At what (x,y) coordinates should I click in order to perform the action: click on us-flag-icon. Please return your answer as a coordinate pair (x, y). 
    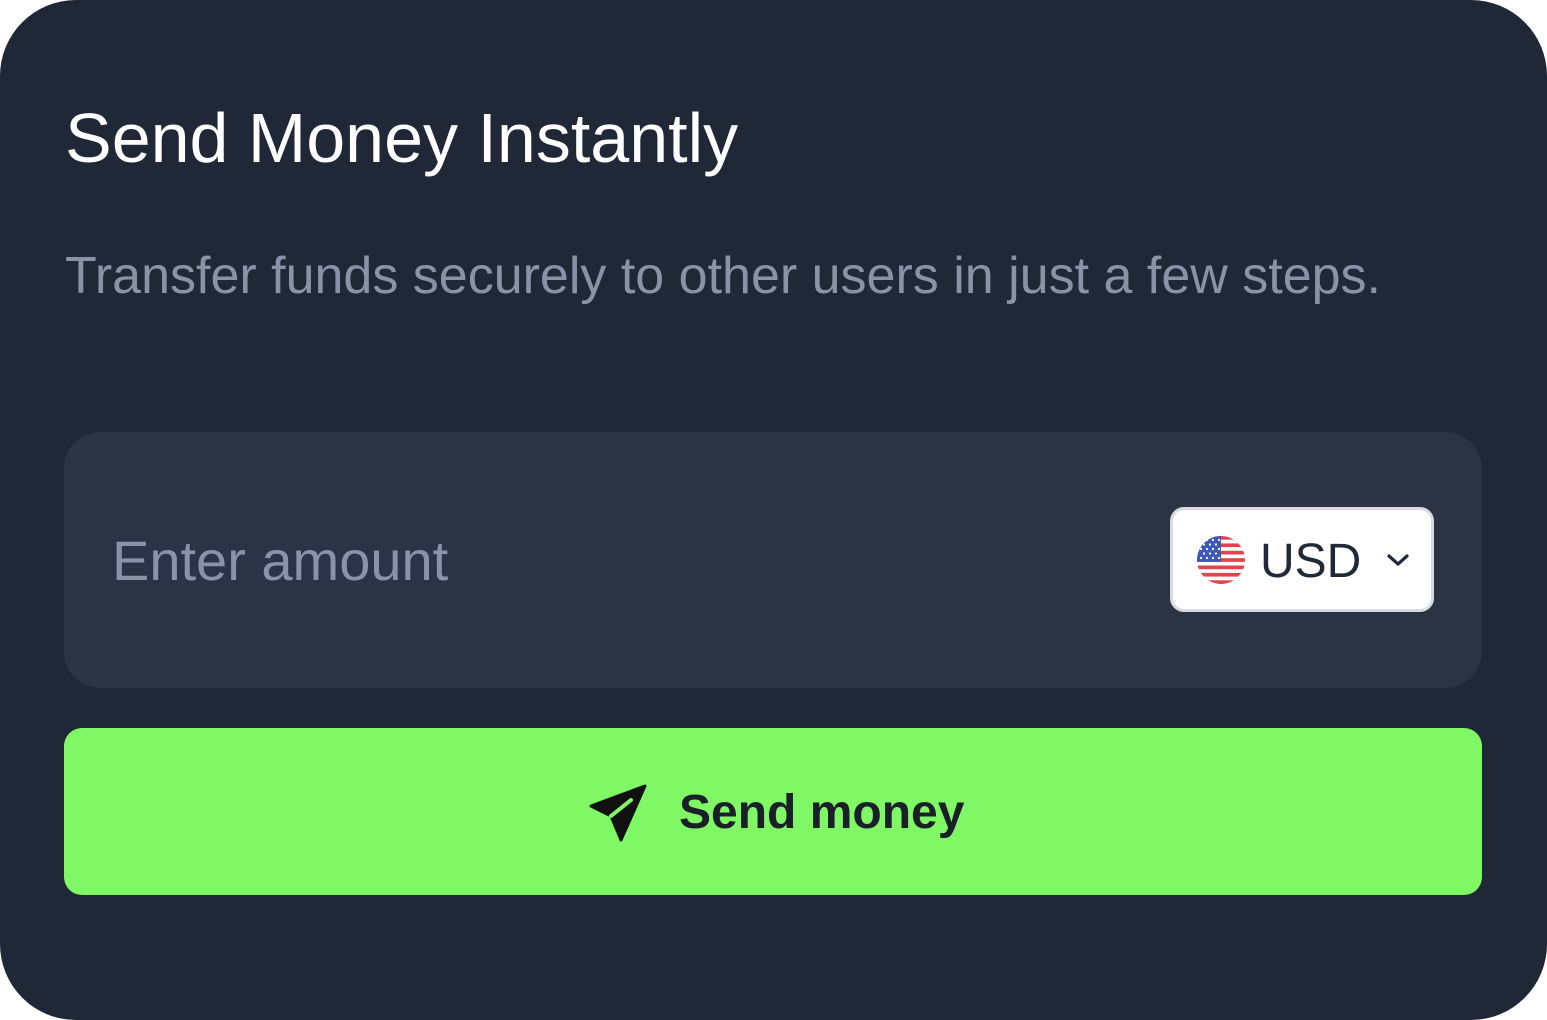
    Looking at the image, I should click on (1221, 560).